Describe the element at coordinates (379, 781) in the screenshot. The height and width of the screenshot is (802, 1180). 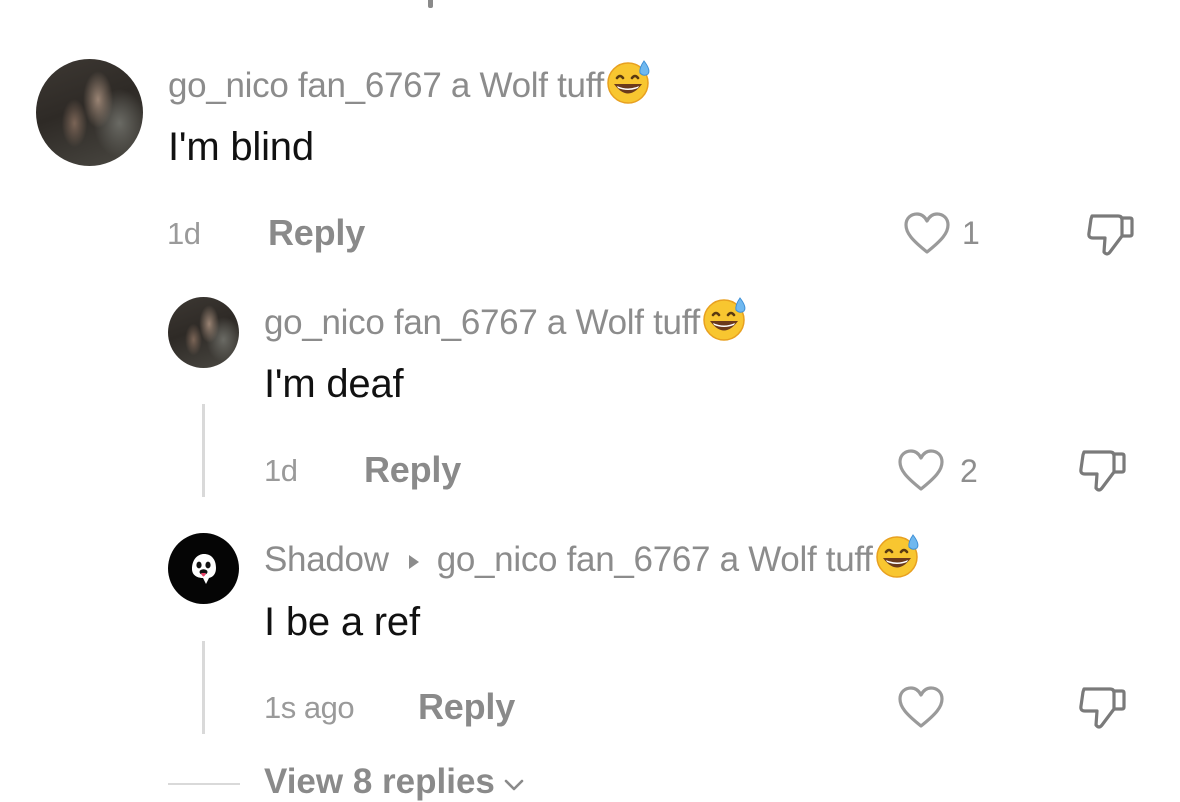
I see `view-replies-label: View 8 replies` at that location.